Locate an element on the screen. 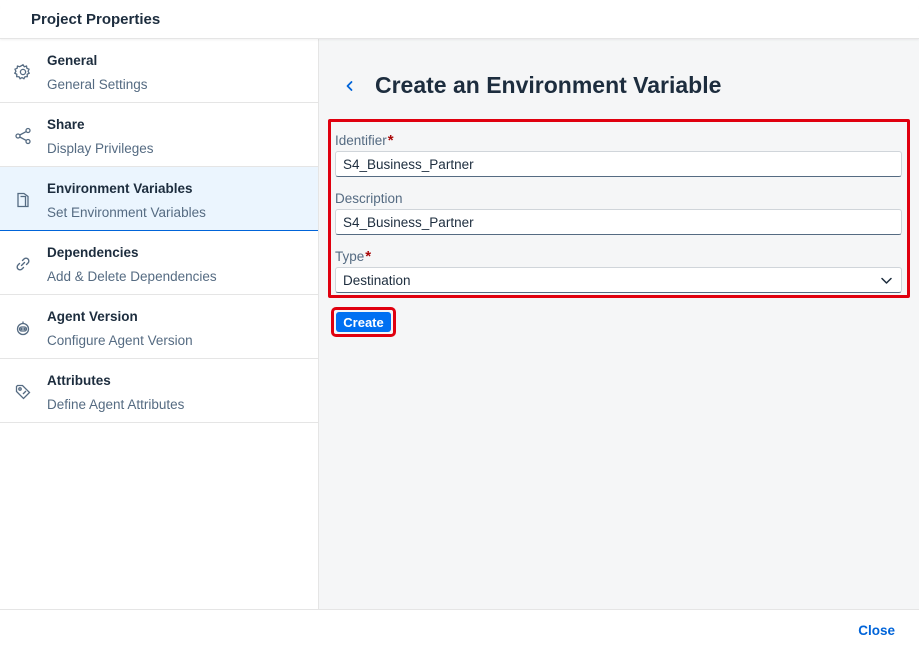  page-title: Create an Environment Variable is located at coordinates (548, 85).